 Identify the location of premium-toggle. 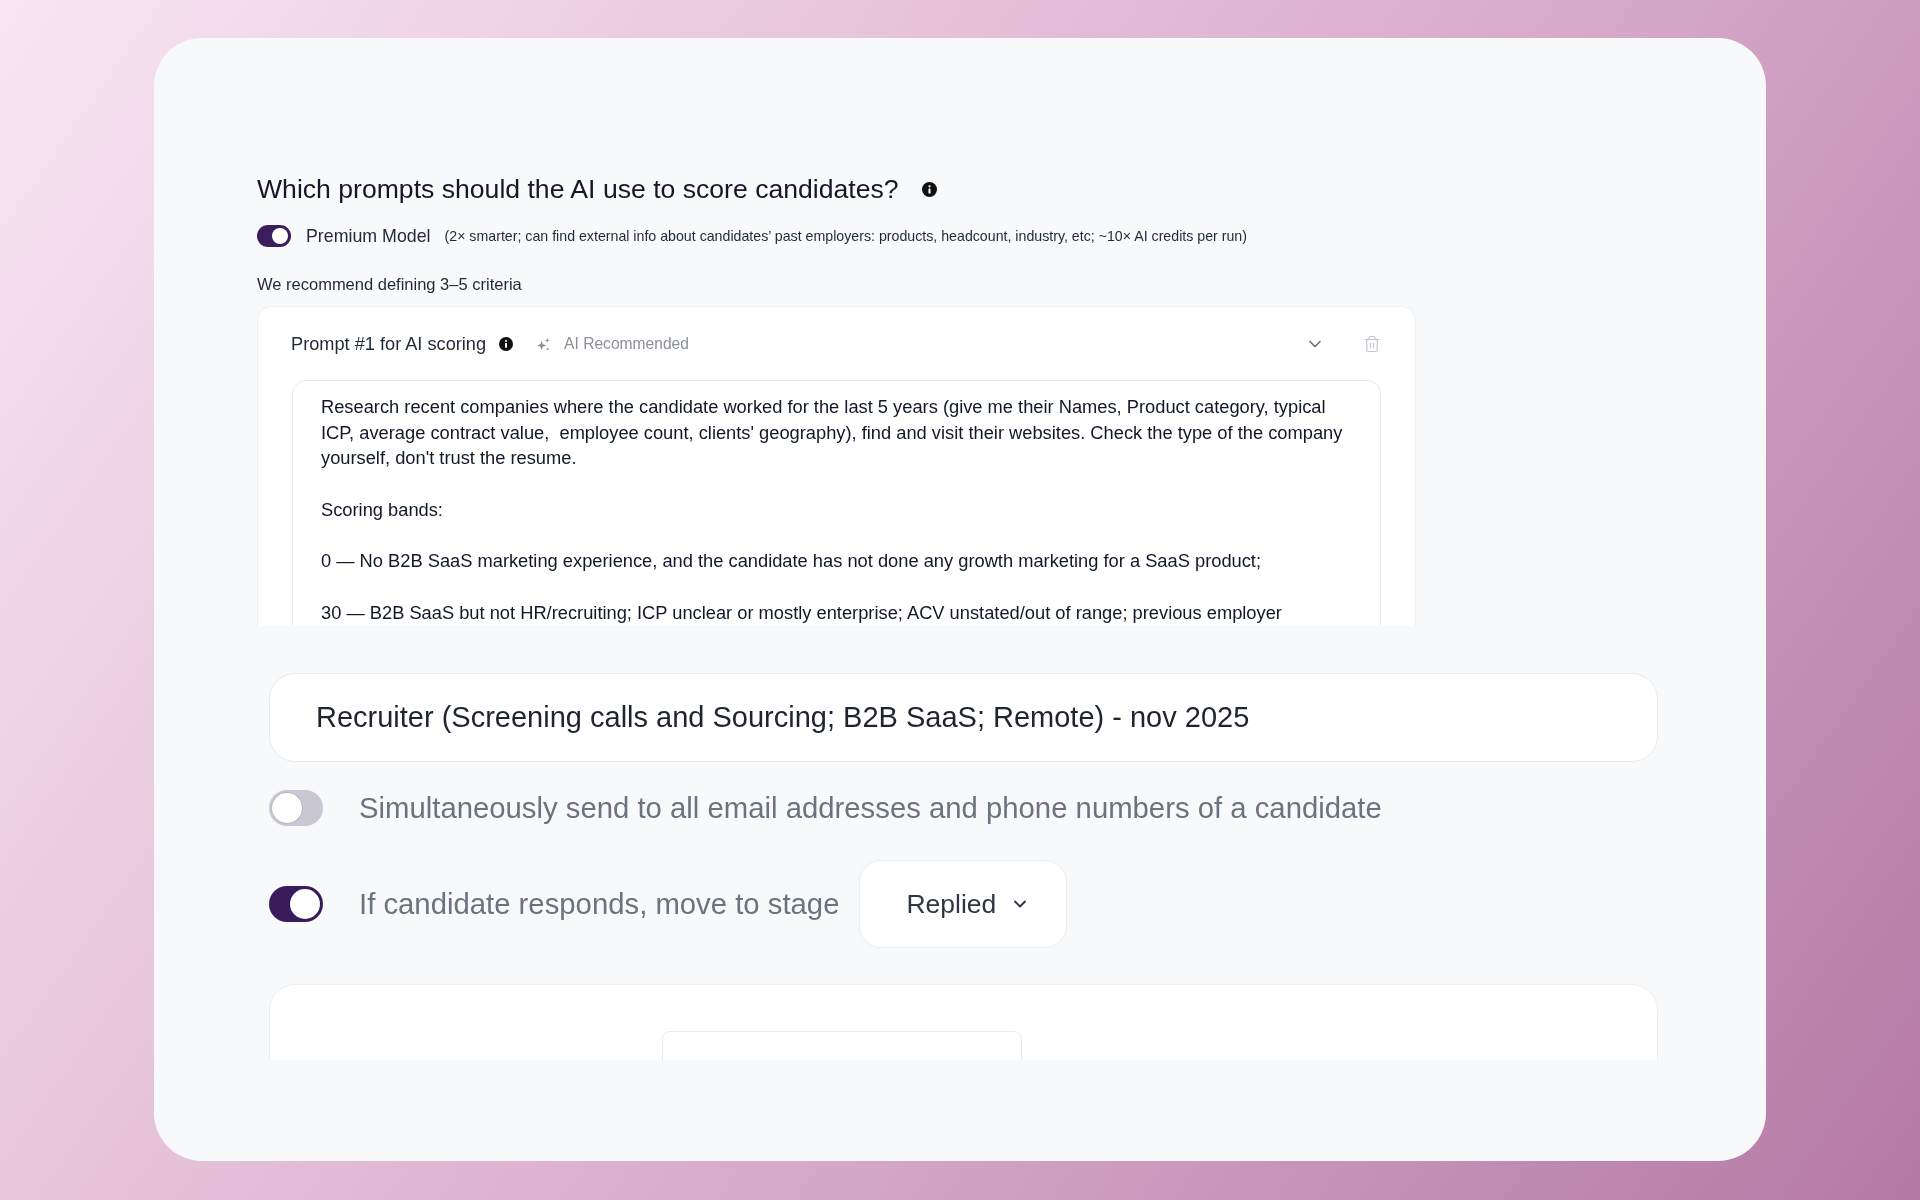
(274, 236).